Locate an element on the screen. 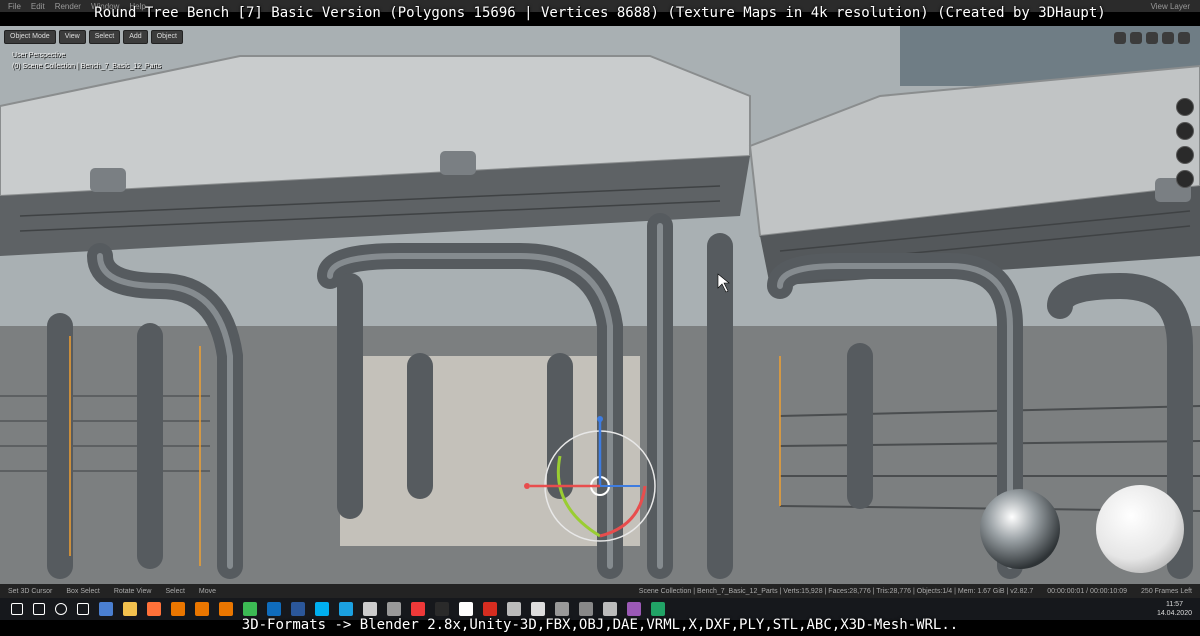  material-shading-icon is located at coordinates (1184, 38).